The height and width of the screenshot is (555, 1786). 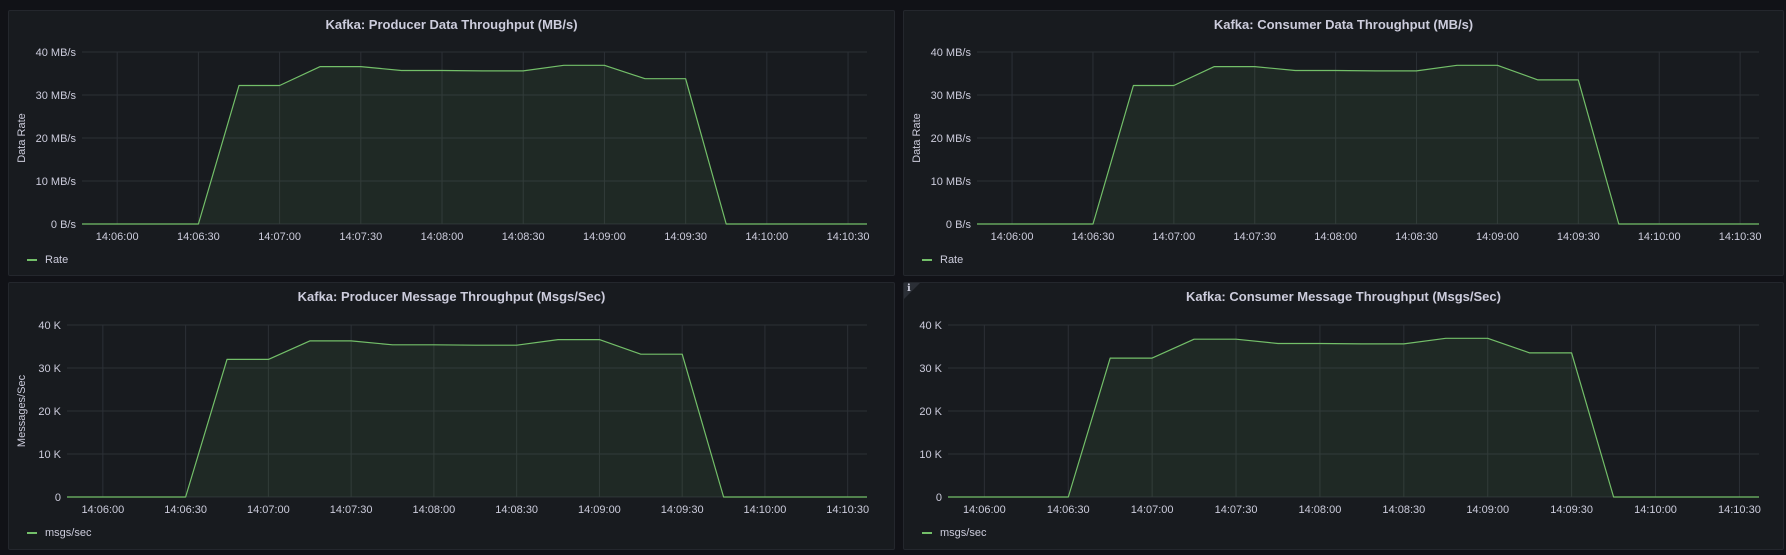 I want to click on y-axis-label: Messages/Sec, so click(x=22, y=410).